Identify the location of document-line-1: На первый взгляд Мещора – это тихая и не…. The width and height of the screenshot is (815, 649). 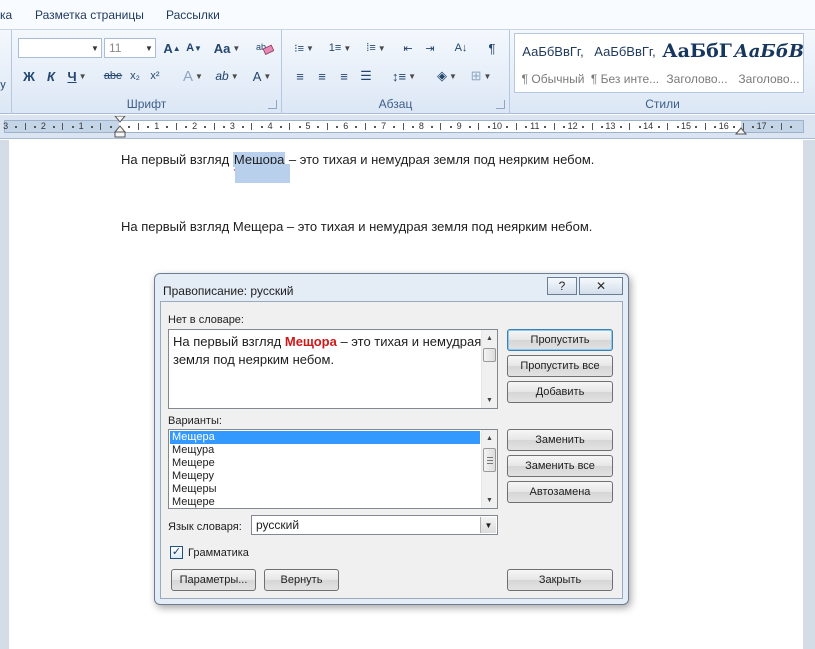
(357, 159).